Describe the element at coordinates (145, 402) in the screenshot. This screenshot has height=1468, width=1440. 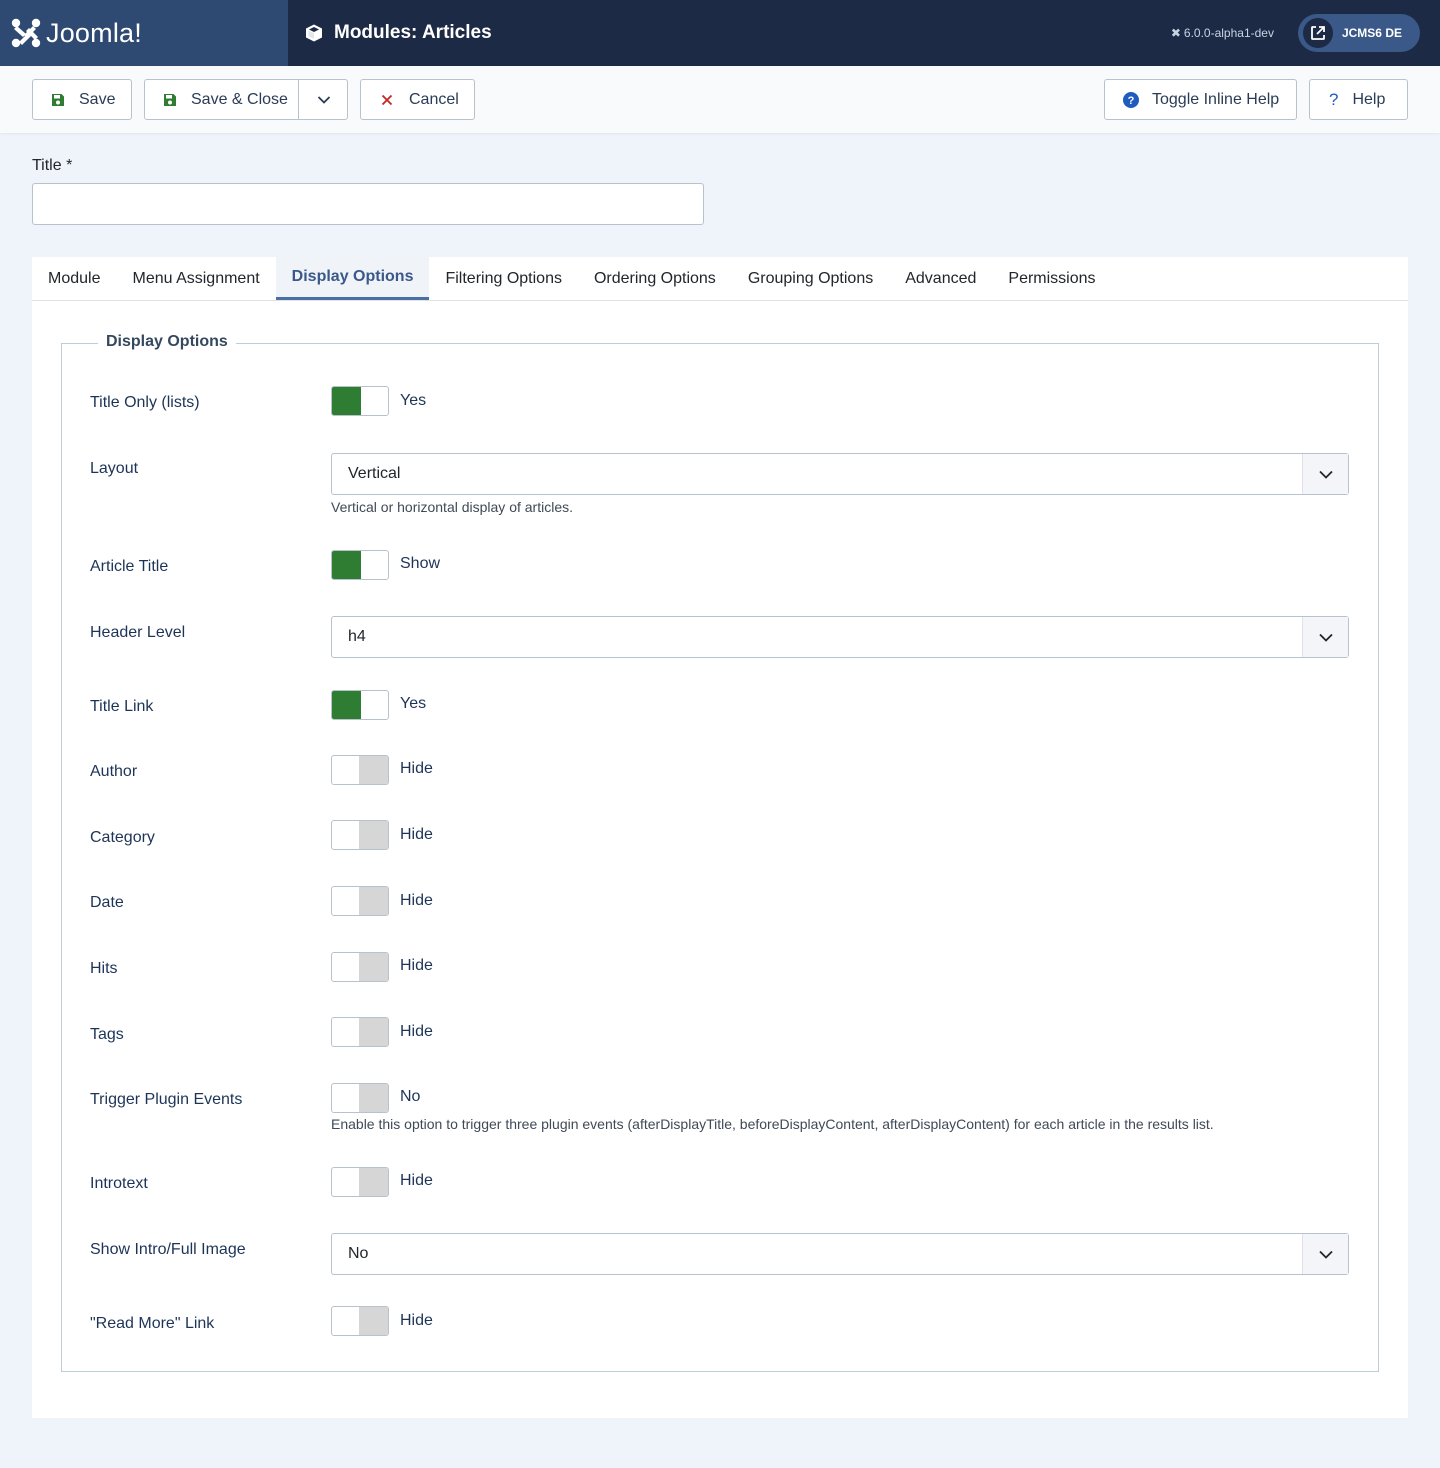
I see `title-only-label: Title Only (lists)` at that location.